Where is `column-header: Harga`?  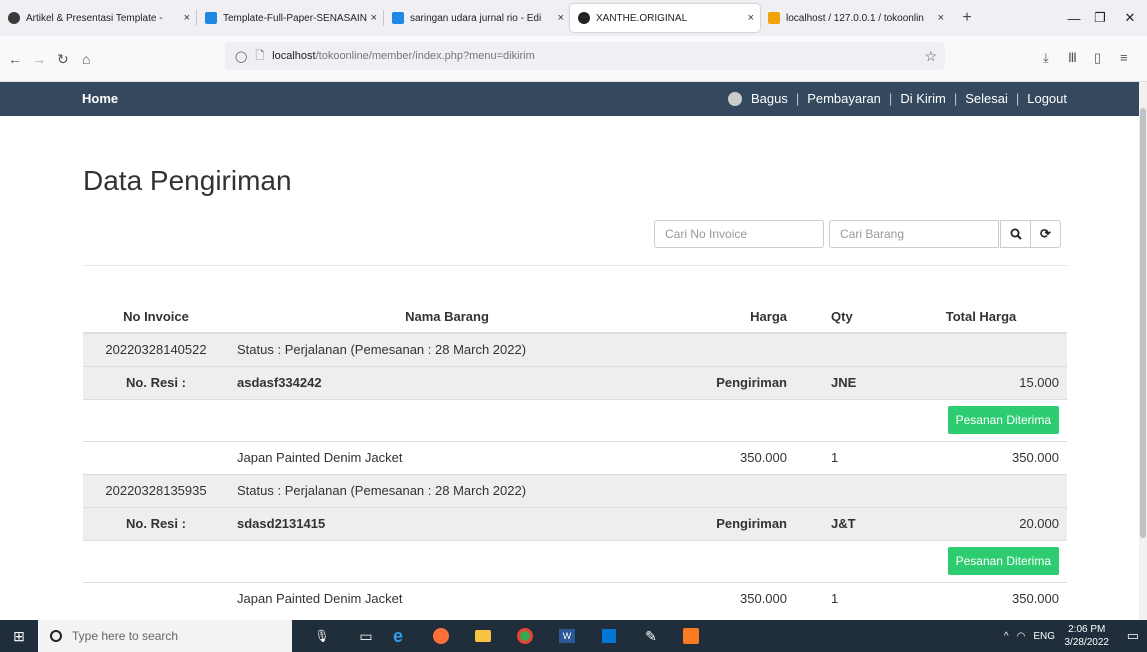
column-header: Harga is located at coordinates (730, 317).